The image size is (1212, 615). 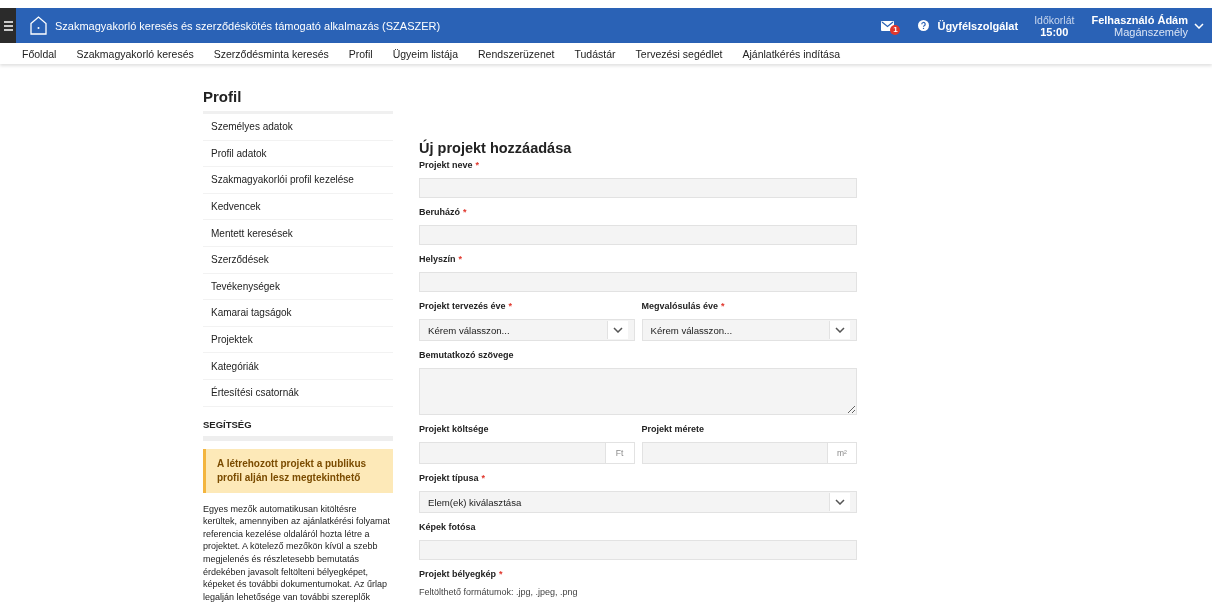 What do you see at coordinates (453, 478) in the screenshot?
I see `field-label: Projekt típusa *` at bounding box center [453, 478].